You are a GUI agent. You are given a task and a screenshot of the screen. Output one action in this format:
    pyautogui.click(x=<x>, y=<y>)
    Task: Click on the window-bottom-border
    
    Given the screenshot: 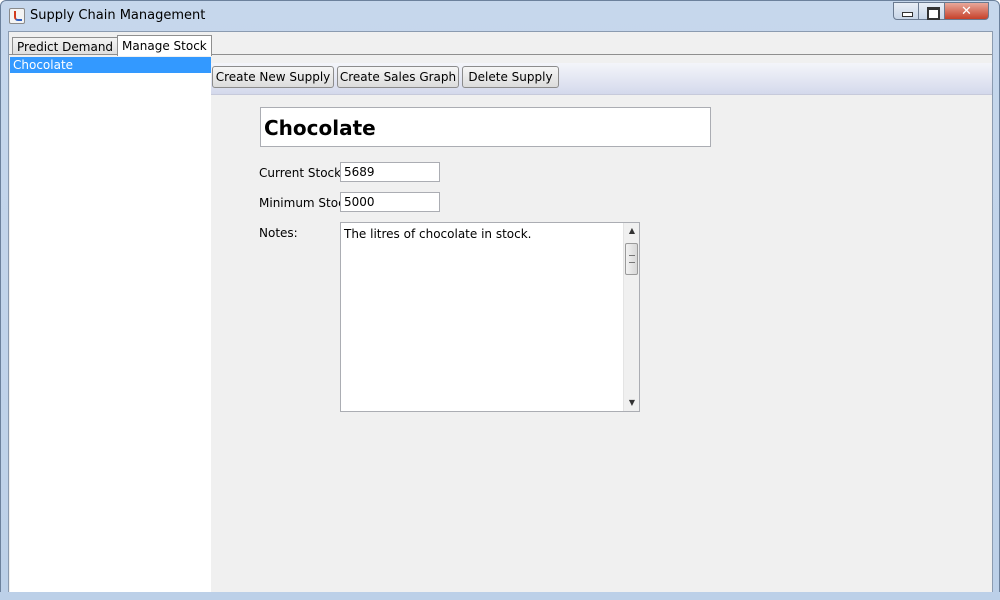 What is the action you would take?
    pyautogui.click(x=500, y=596)
    